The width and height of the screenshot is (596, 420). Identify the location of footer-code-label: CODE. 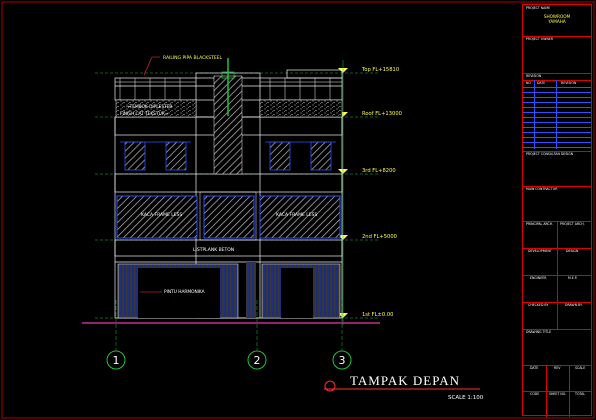
(535, 394).